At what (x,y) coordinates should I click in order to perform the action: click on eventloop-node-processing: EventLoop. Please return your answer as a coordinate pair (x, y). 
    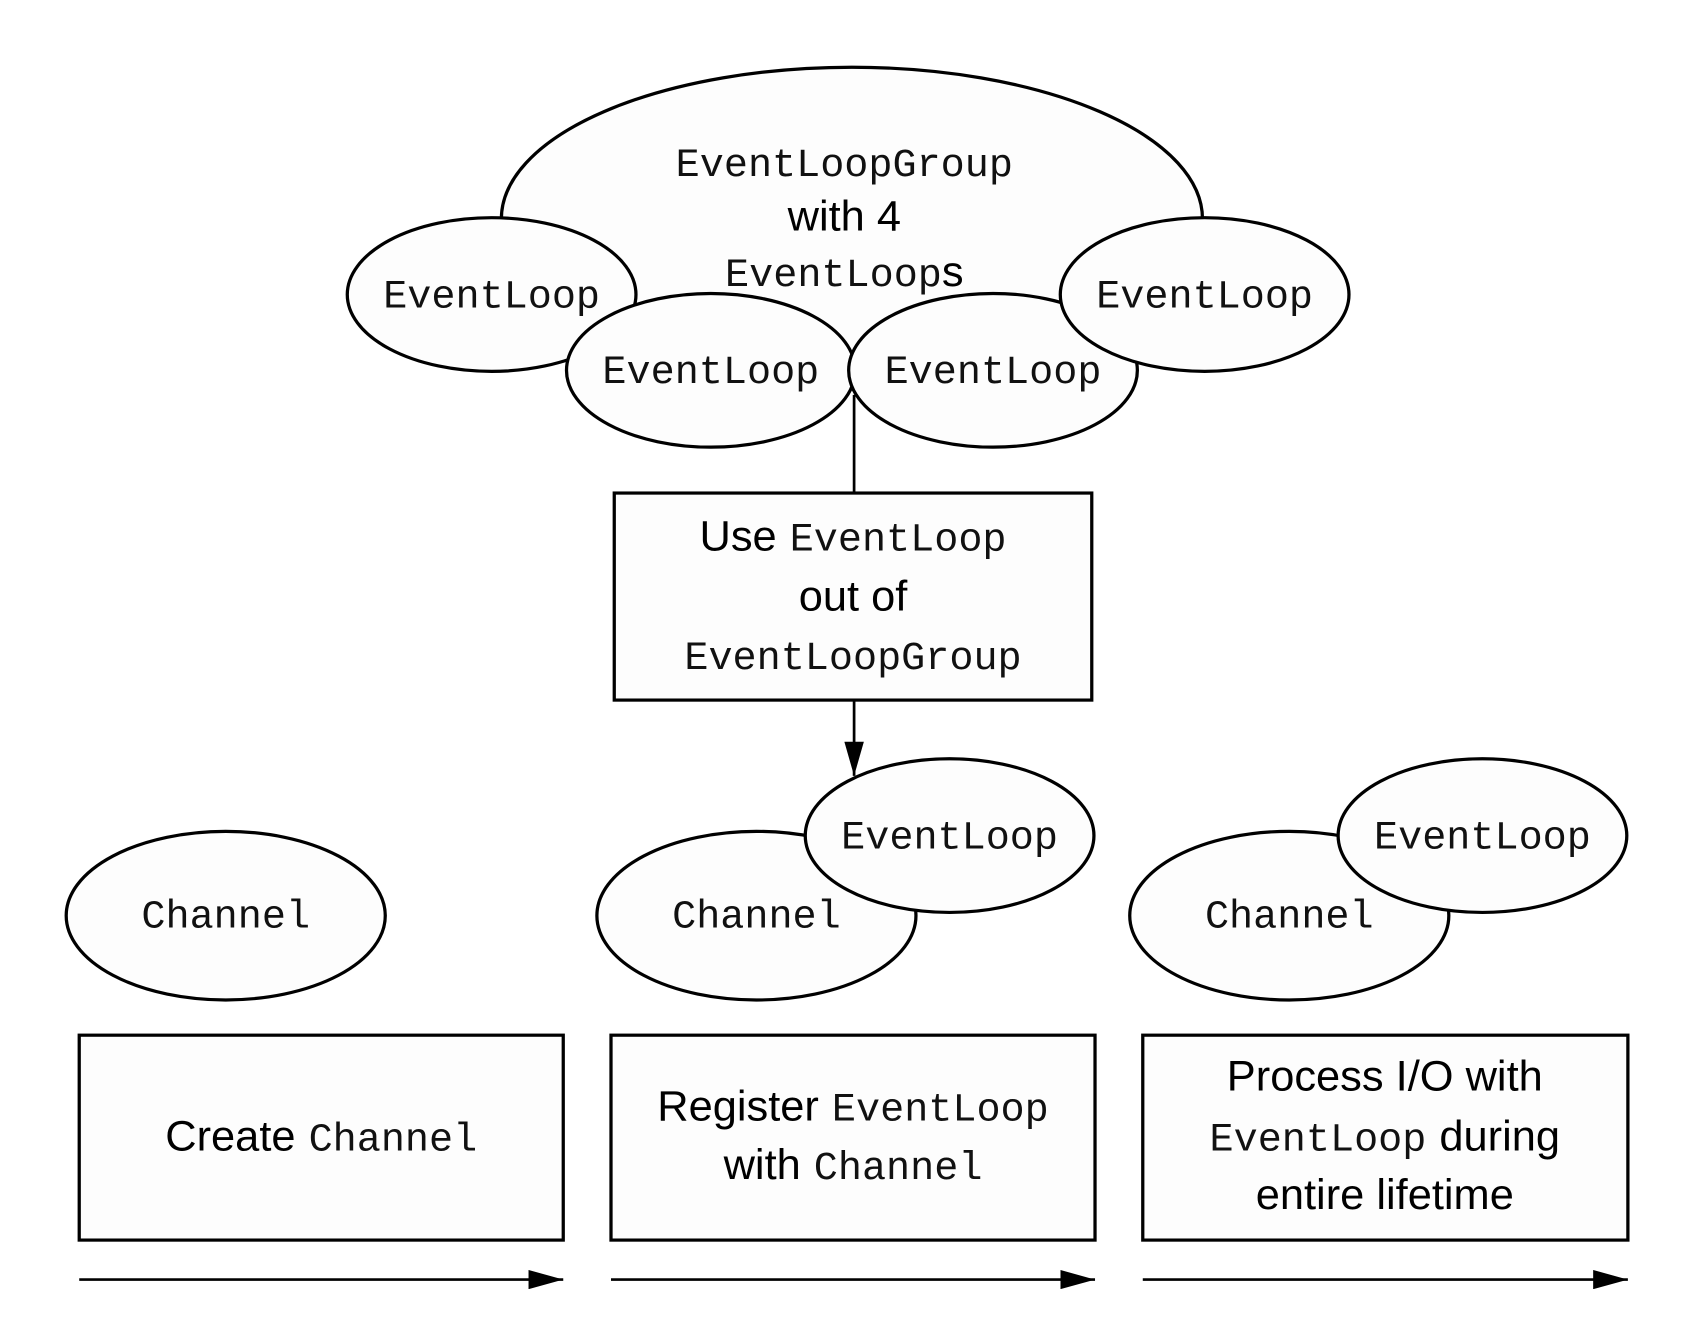
    Looking at the image, I should click on (1482, 836).